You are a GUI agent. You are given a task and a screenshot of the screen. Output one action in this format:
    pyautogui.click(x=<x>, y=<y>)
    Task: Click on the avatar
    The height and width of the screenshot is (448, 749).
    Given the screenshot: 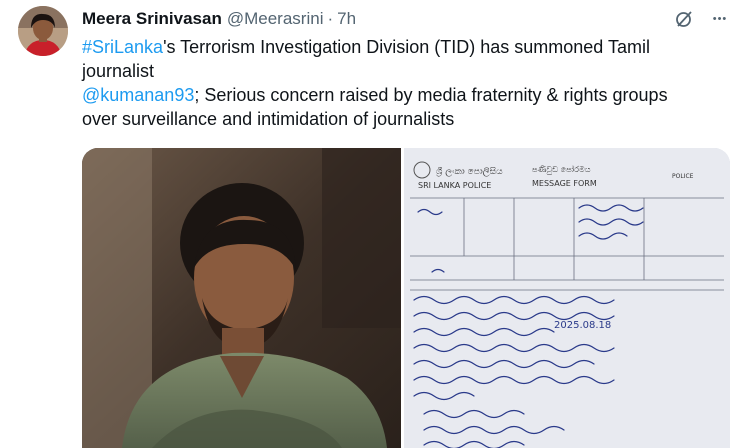 What is the action you would take?
    pyautogui.click(x=43, y=31)
    